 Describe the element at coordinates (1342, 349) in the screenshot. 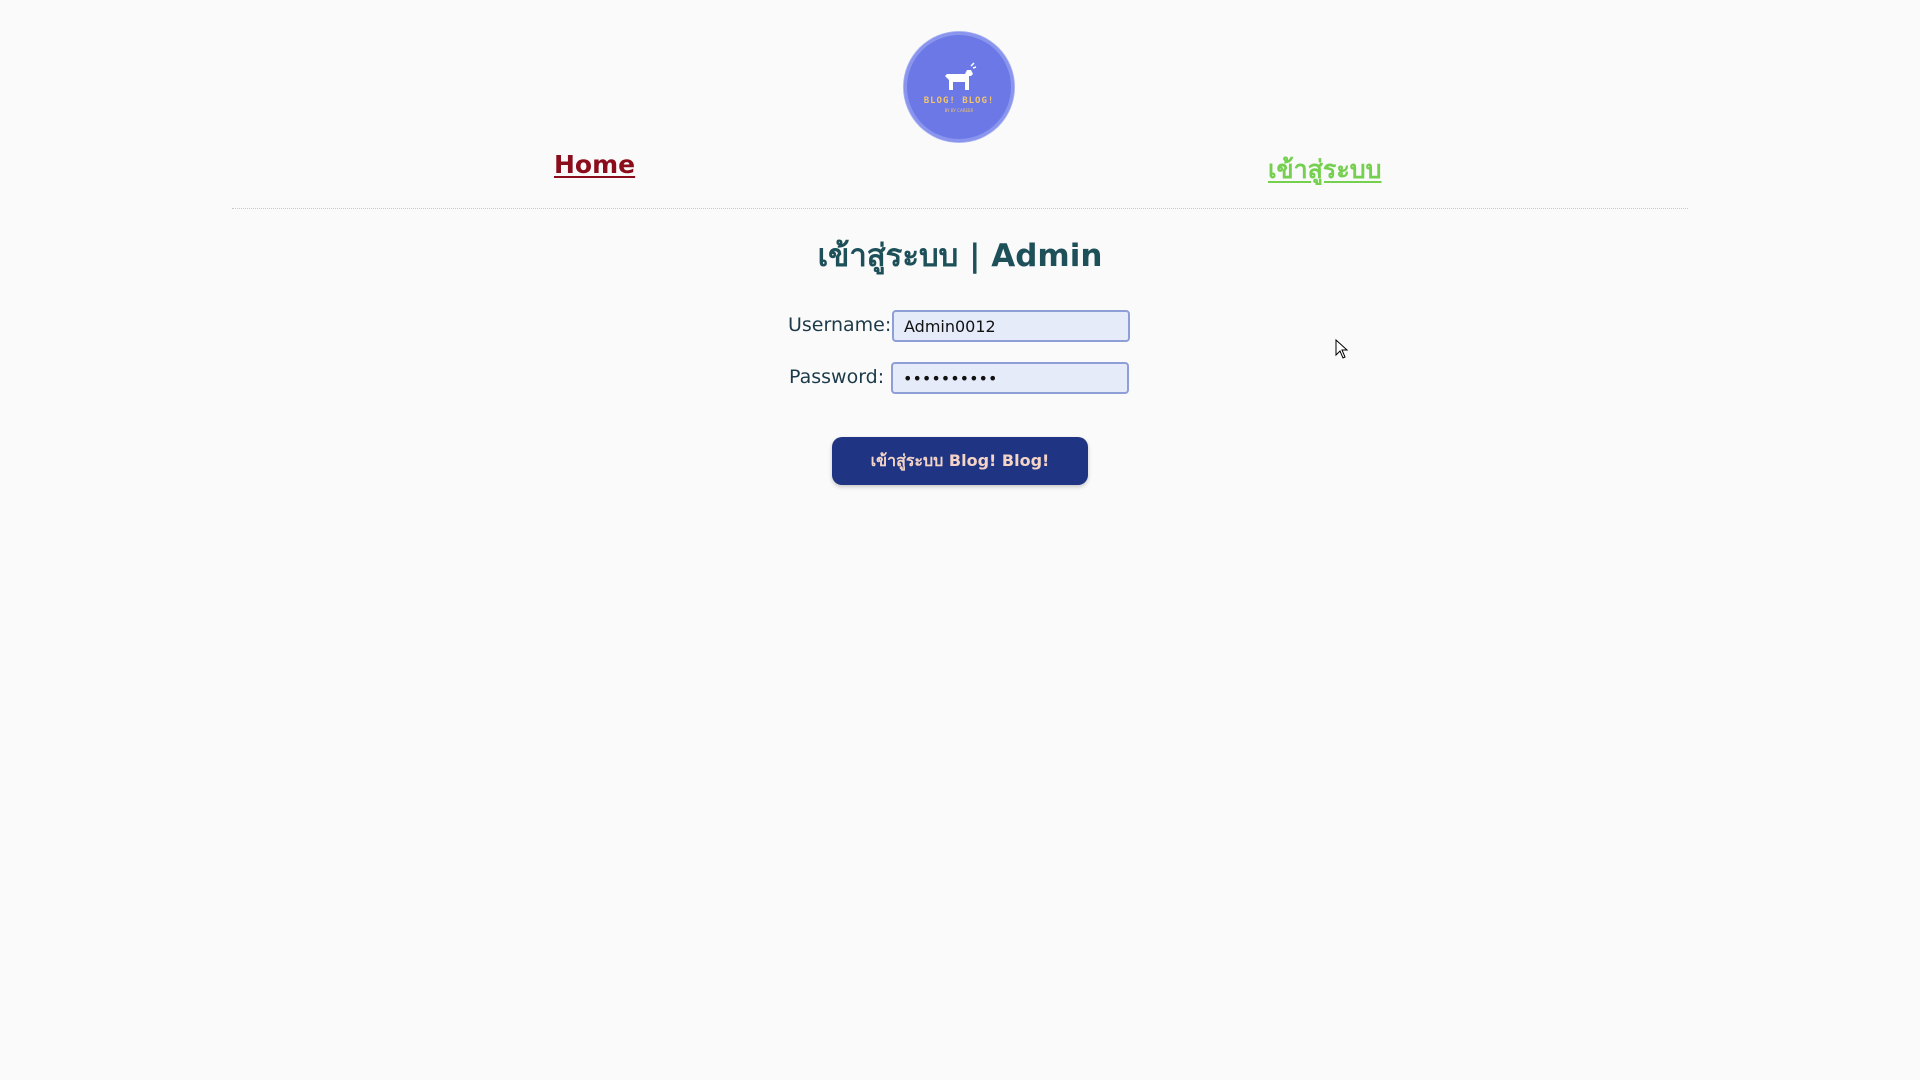

I see `mouse-cursor-icon` at that location.